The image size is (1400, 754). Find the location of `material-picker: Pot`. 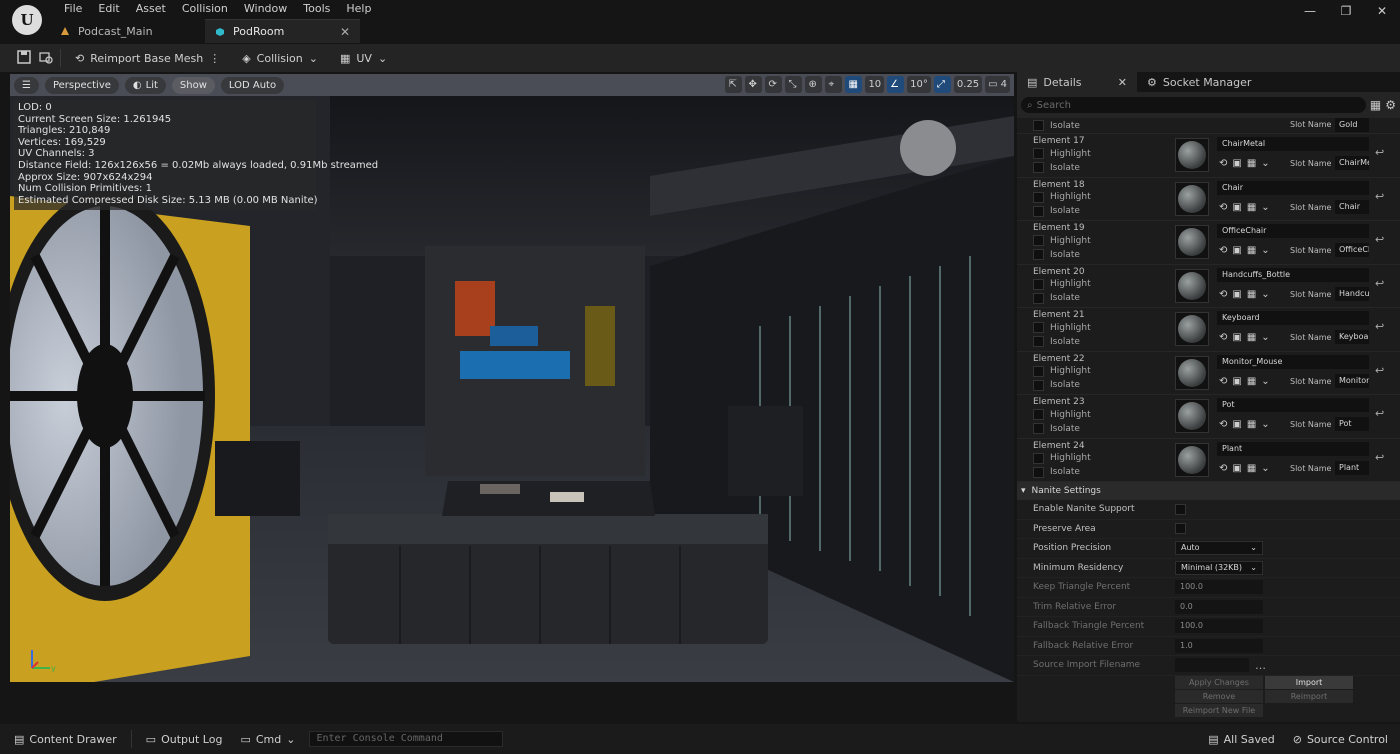

material-picker: Pot is located at coordinates (1293, 405).